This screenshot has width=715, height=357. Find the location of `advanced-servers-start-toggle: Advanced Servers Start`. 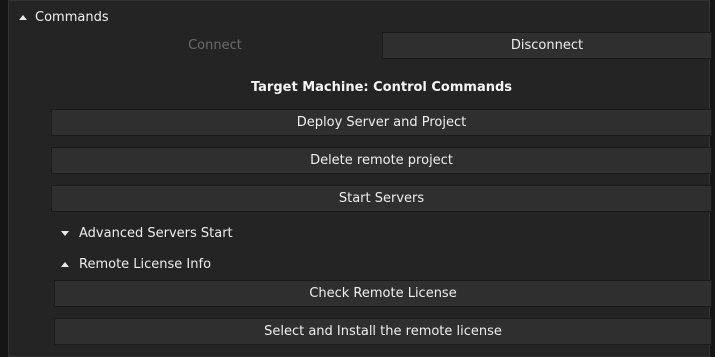

advanced-servers-start-toggle: Advanced Servers Start is located at coordinates (147, 233).